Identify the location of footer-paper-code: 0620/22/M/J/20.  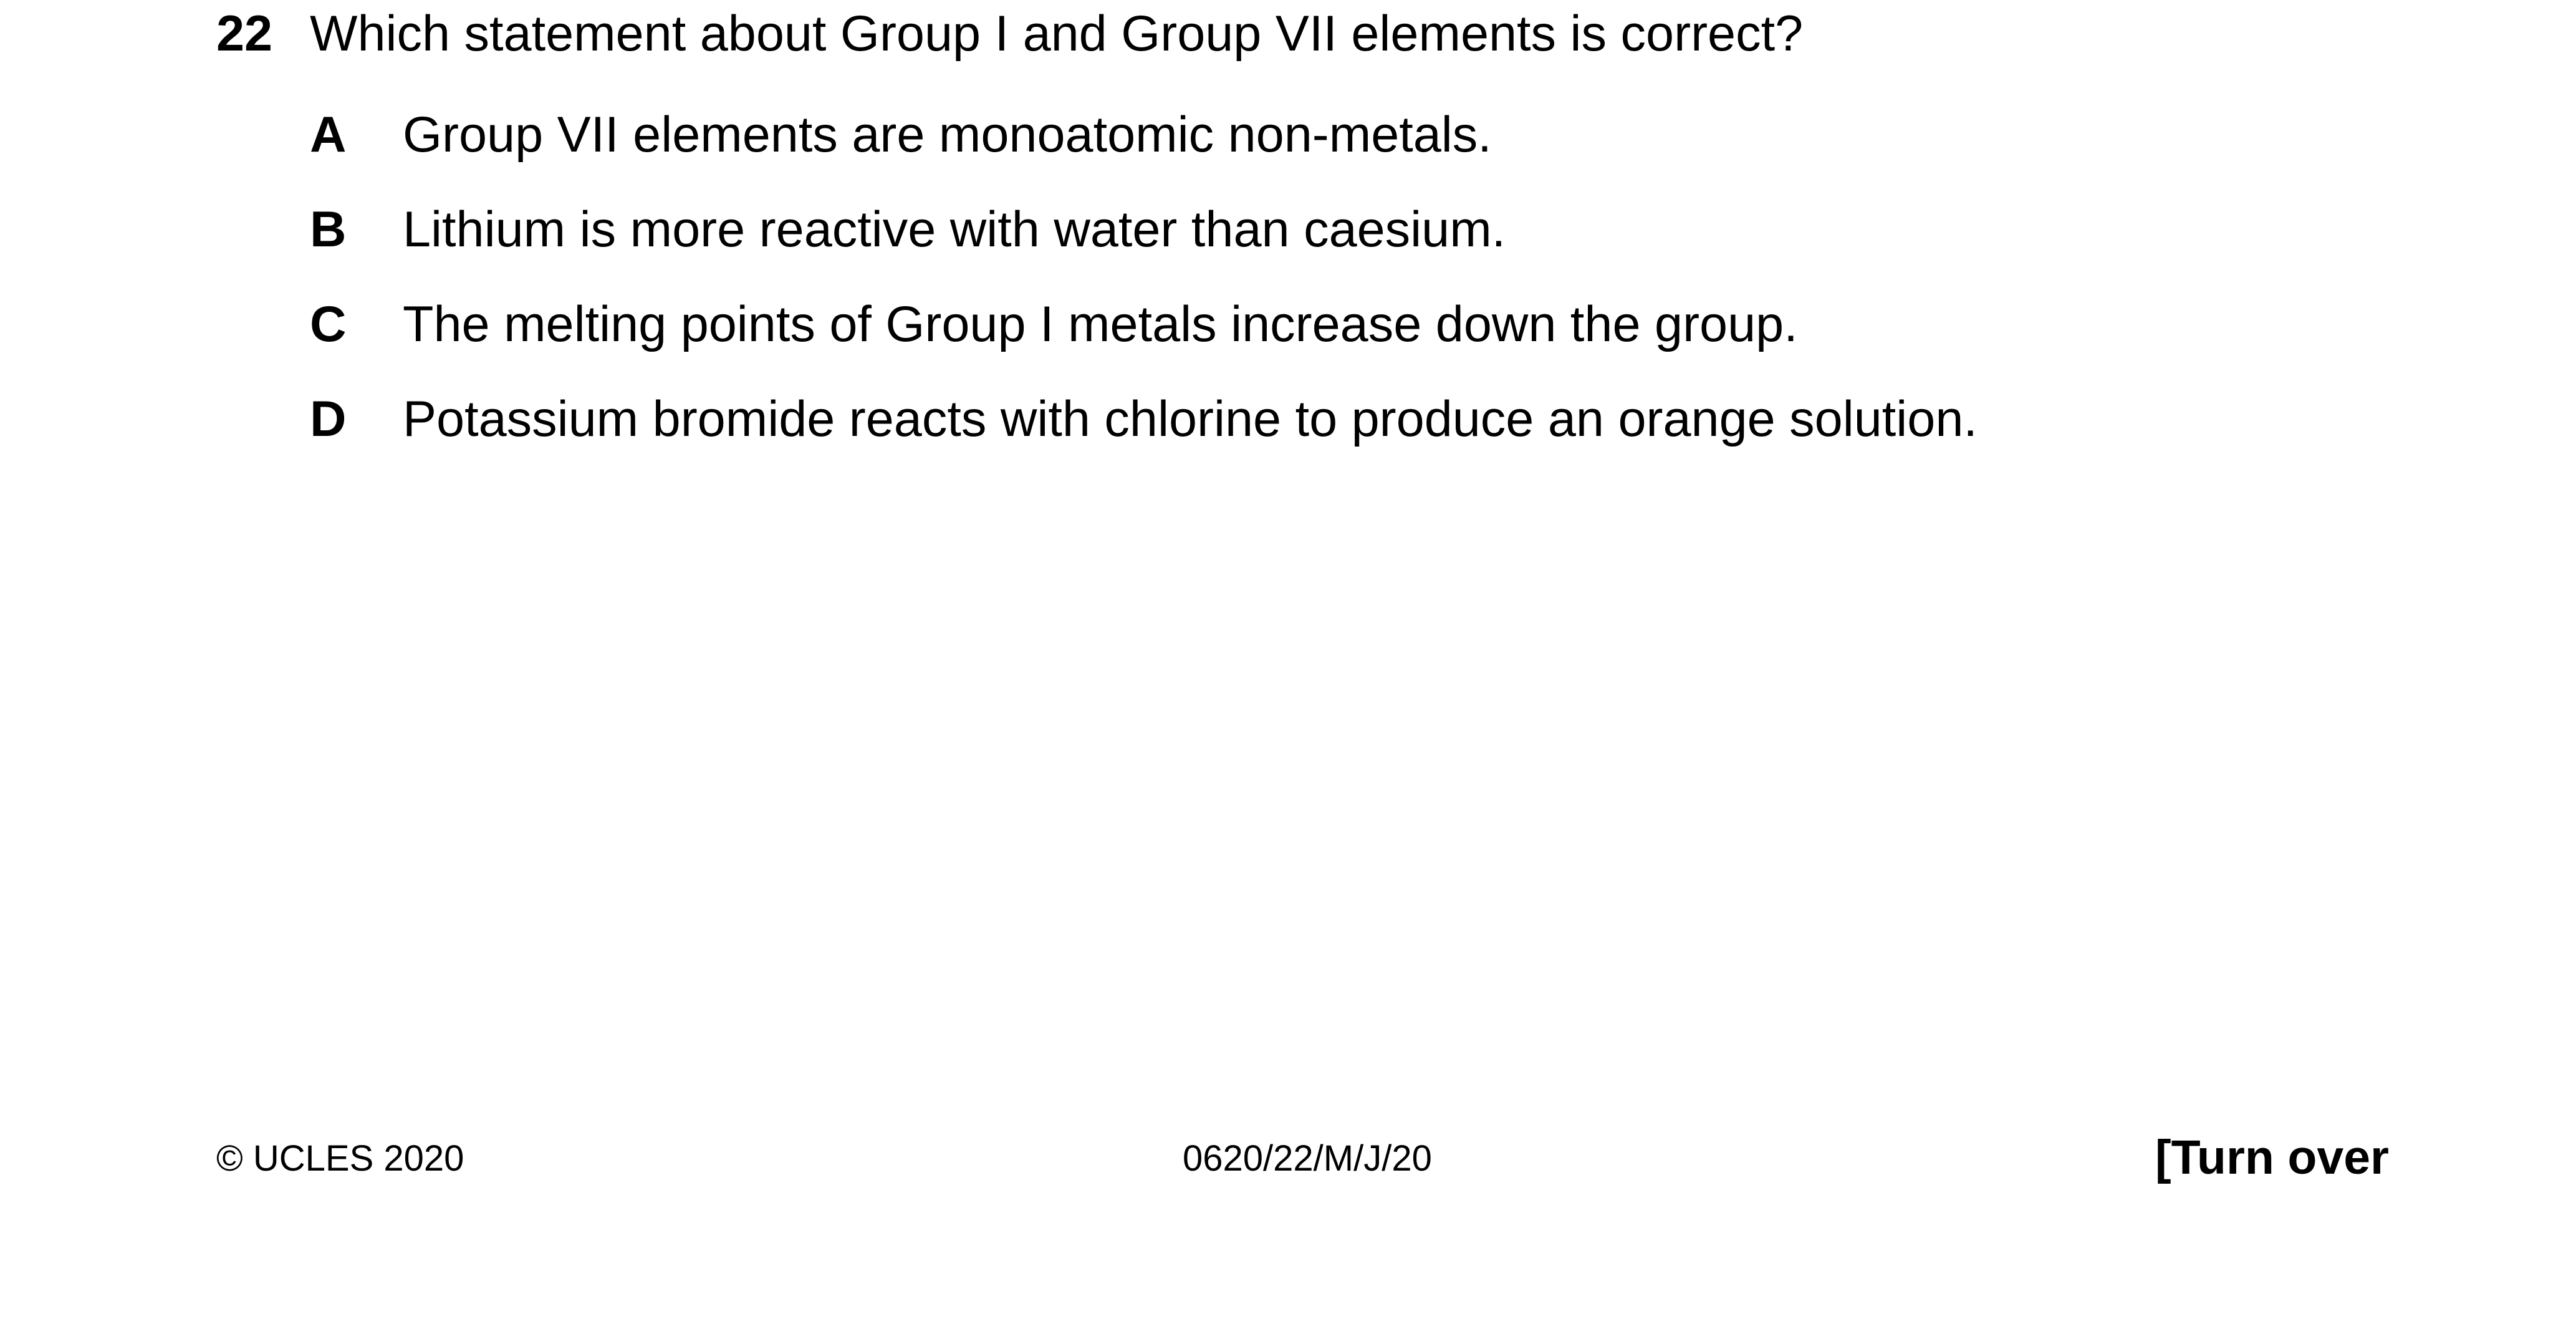
(1307, 1158).